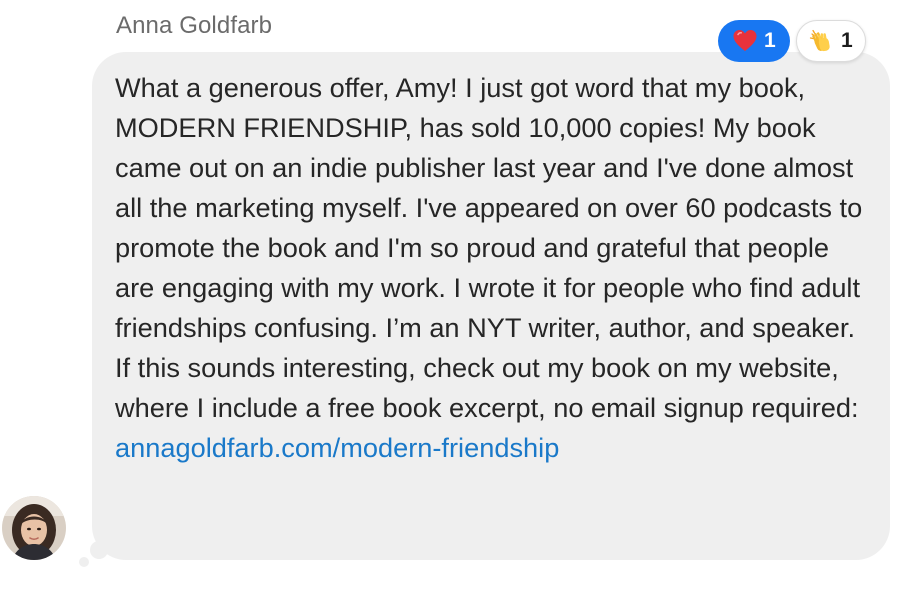  I want to click on message-link: annagoldfarb.com/modern-friendship, so click(490, 448).